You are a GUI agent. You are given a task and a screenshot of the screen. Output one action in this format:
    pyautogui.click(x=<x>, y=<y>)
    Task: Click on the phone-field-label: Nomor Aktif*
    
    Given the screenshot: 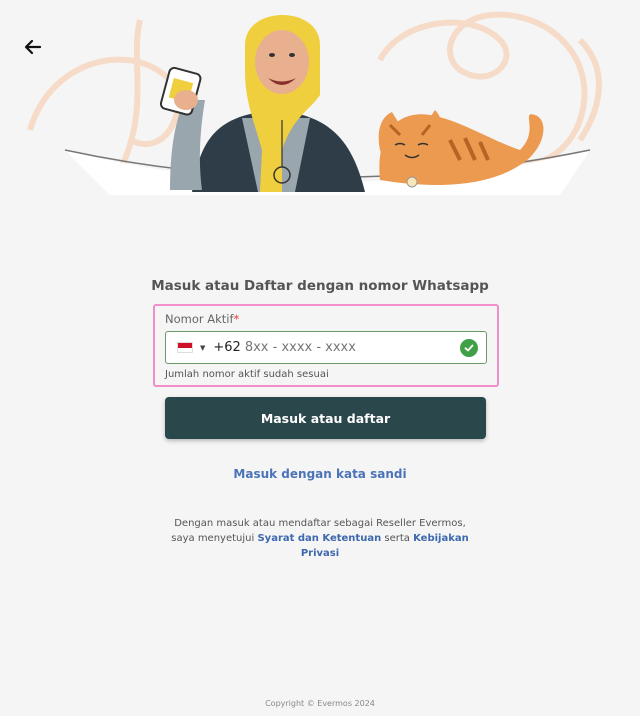 What is the action you would take?
    pyautogui.click(x=202, y=319)
    